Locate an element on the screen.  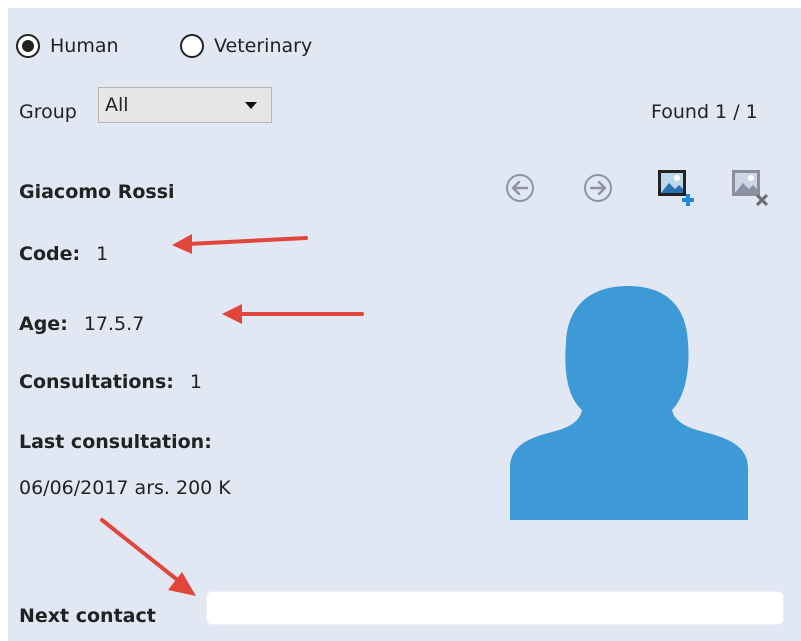
next-contact-input is located at coordinates (495, 608).